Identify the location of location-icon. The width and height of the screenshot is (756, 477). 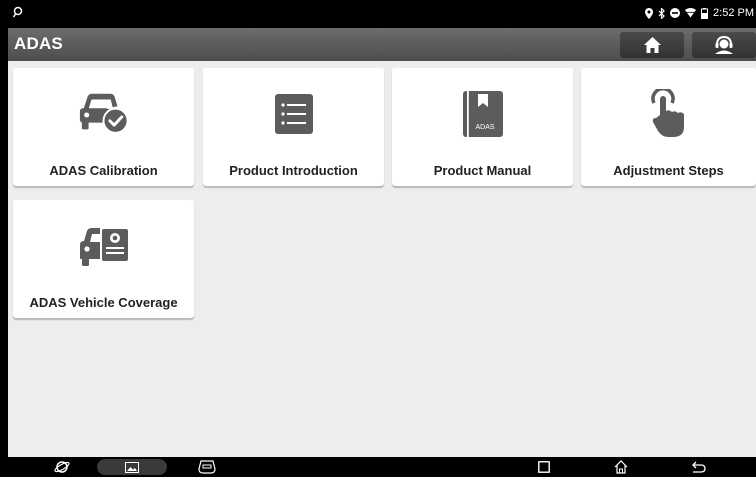
(649, 13).